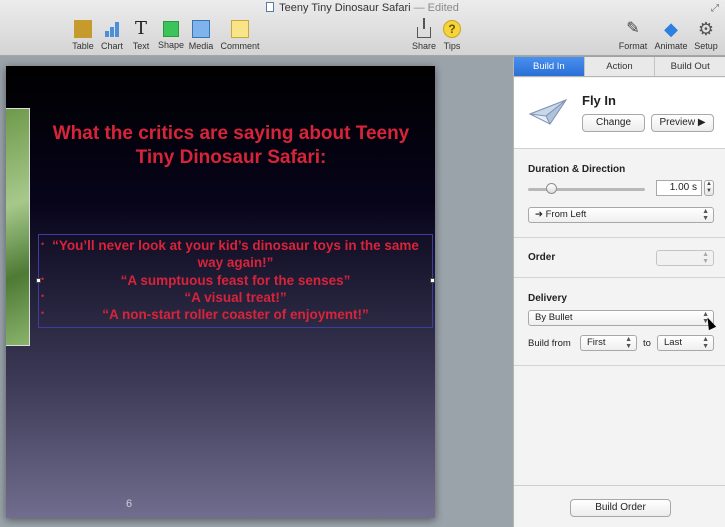 Image resolution: width=725 pixels, height=527 pixels. Describe the element at coordinates (715, 8) in the screenshot. I see `fullscreen-icon: ⤢` at that location.